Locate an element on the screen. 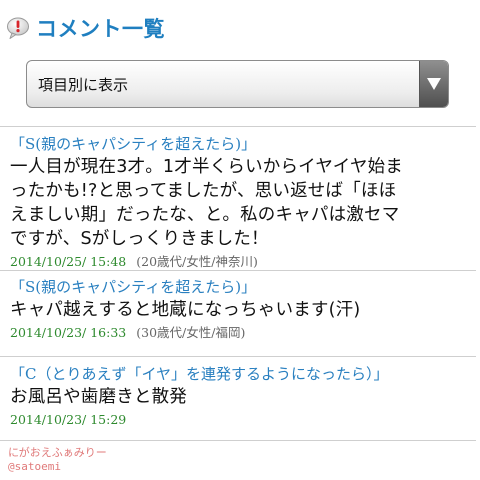 The width and height of the screenshot is (480, 480). comment-date: 2014/10/23/ 15:29 is located at coordinates (68, 419).